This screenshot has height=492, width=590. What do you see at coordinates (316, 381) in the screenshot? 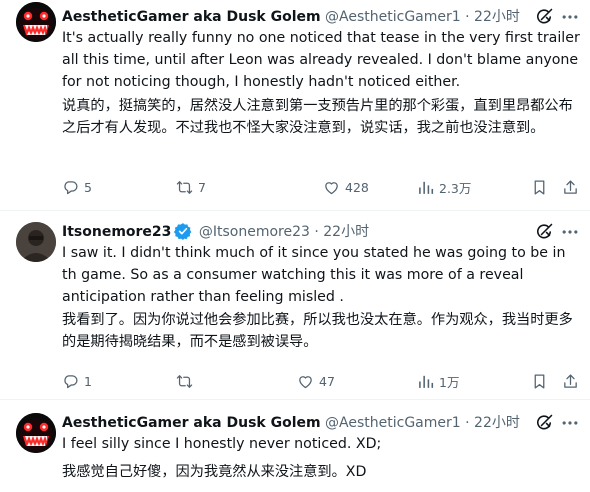
I see `like-button: 47` at bounding box center [316, 381].